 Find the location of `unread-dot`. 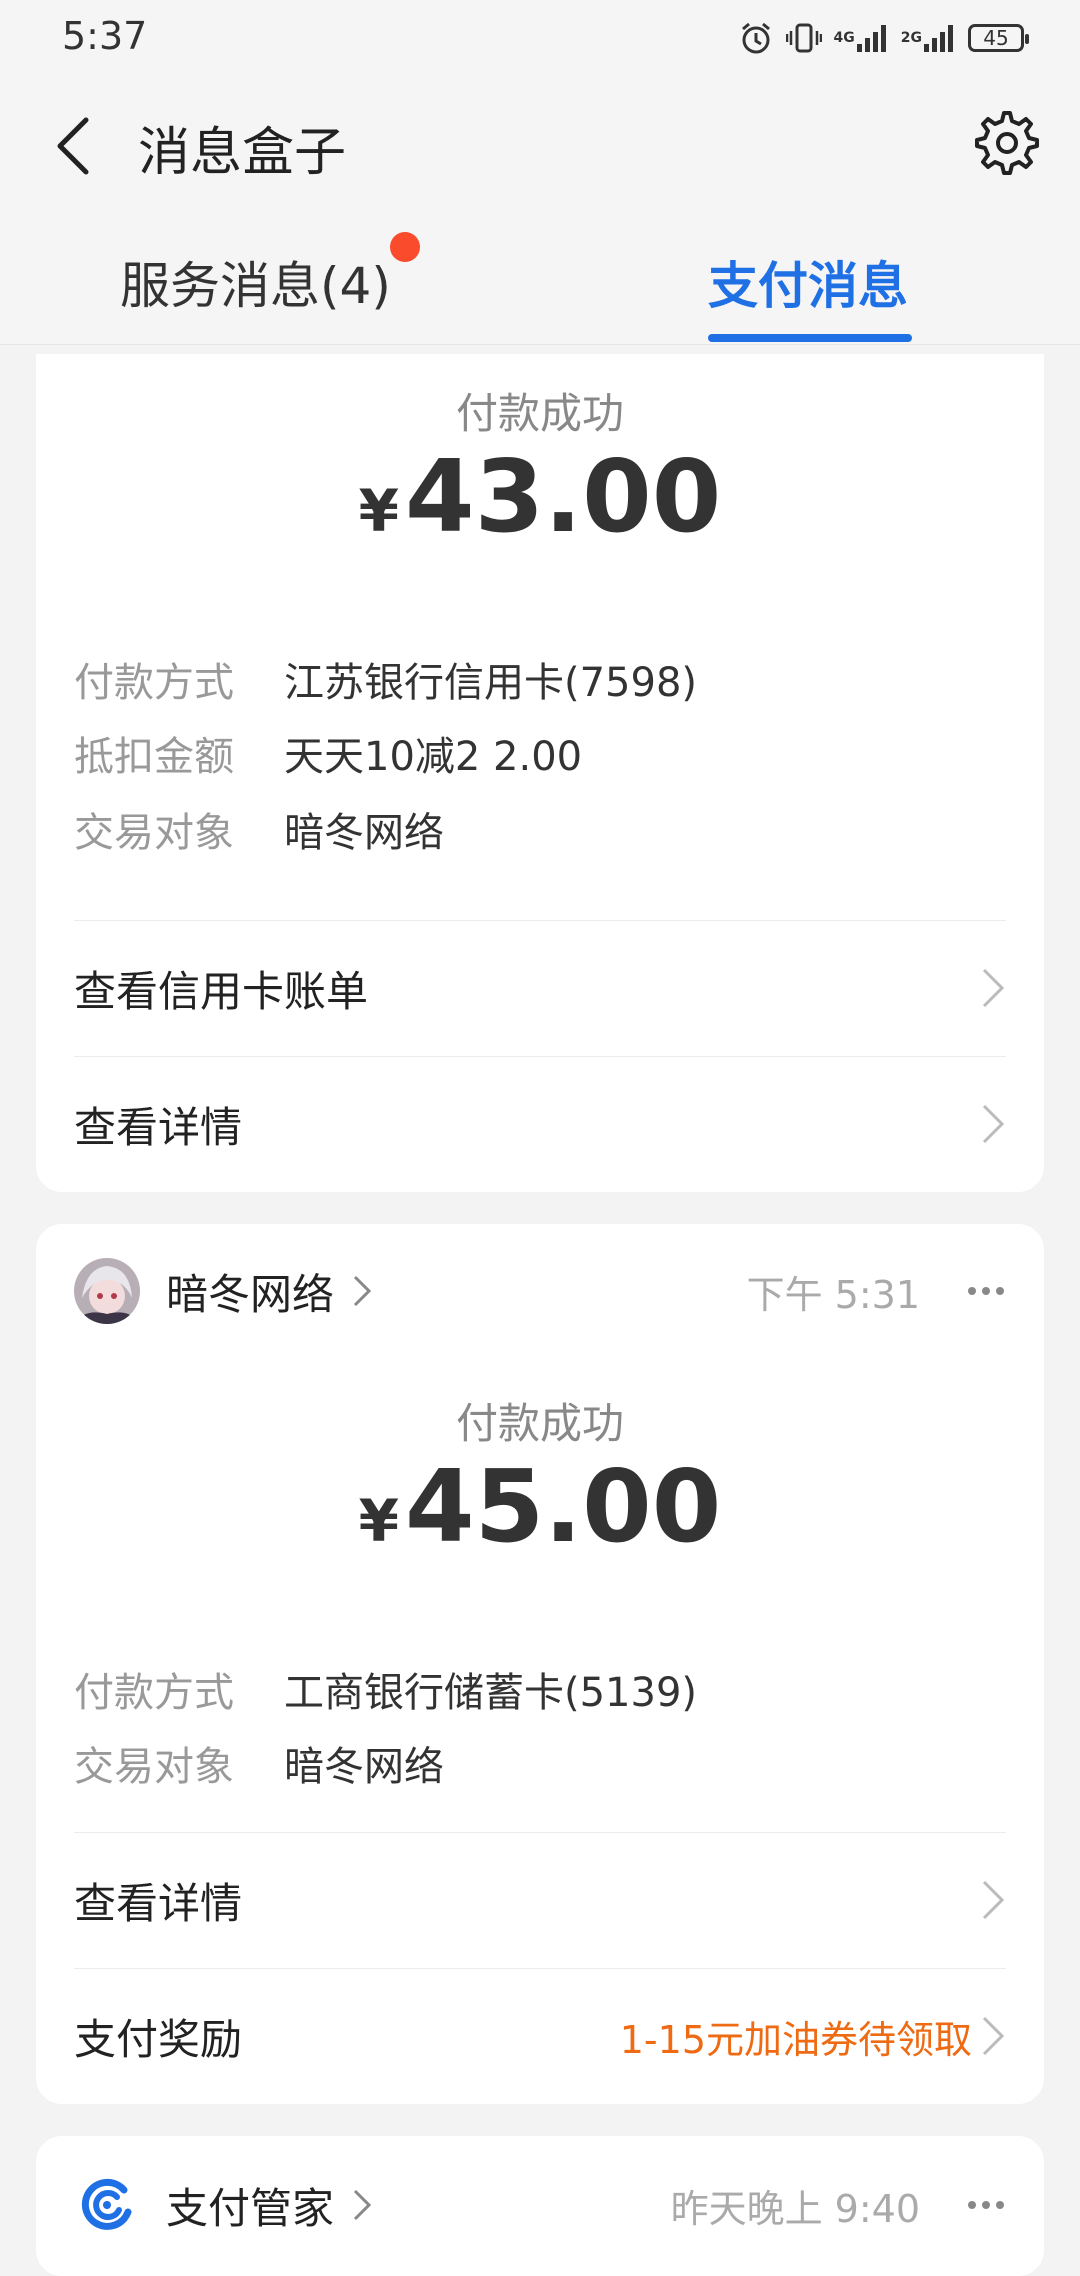

unread-dot is located at coordinates (405, 247).